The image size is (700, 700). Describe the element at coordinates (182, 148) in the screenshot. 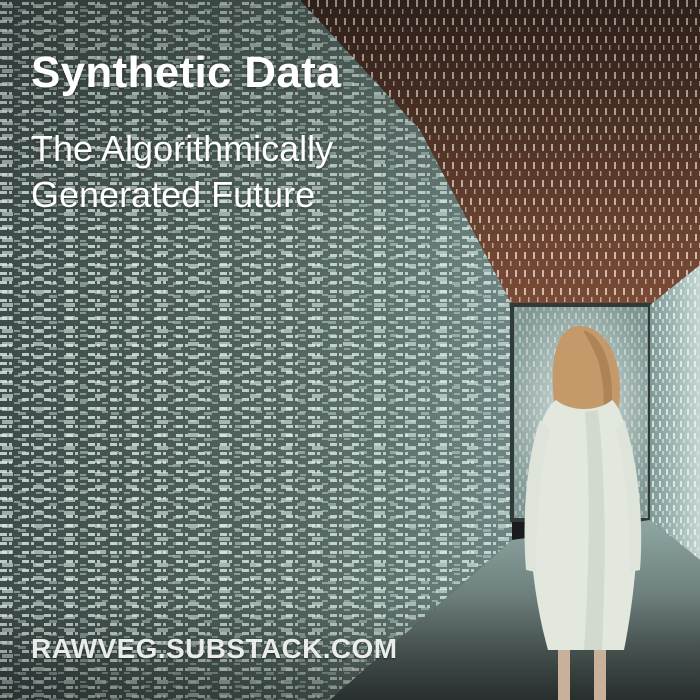

I see `subtitle-line-1: The Algorithmically` at that location.